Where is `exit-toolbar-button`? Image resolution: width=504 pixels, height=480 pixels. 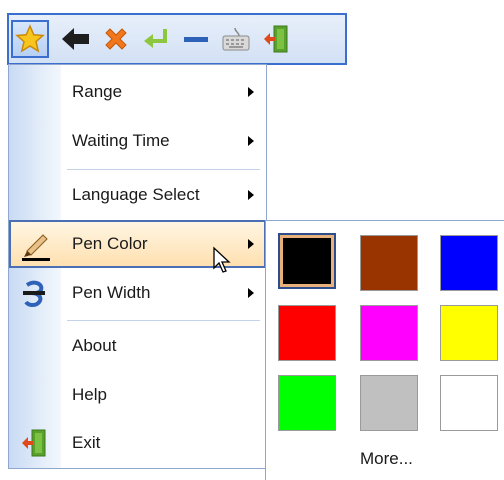
exit-toolbar-button is located at coordinates (276, 39).